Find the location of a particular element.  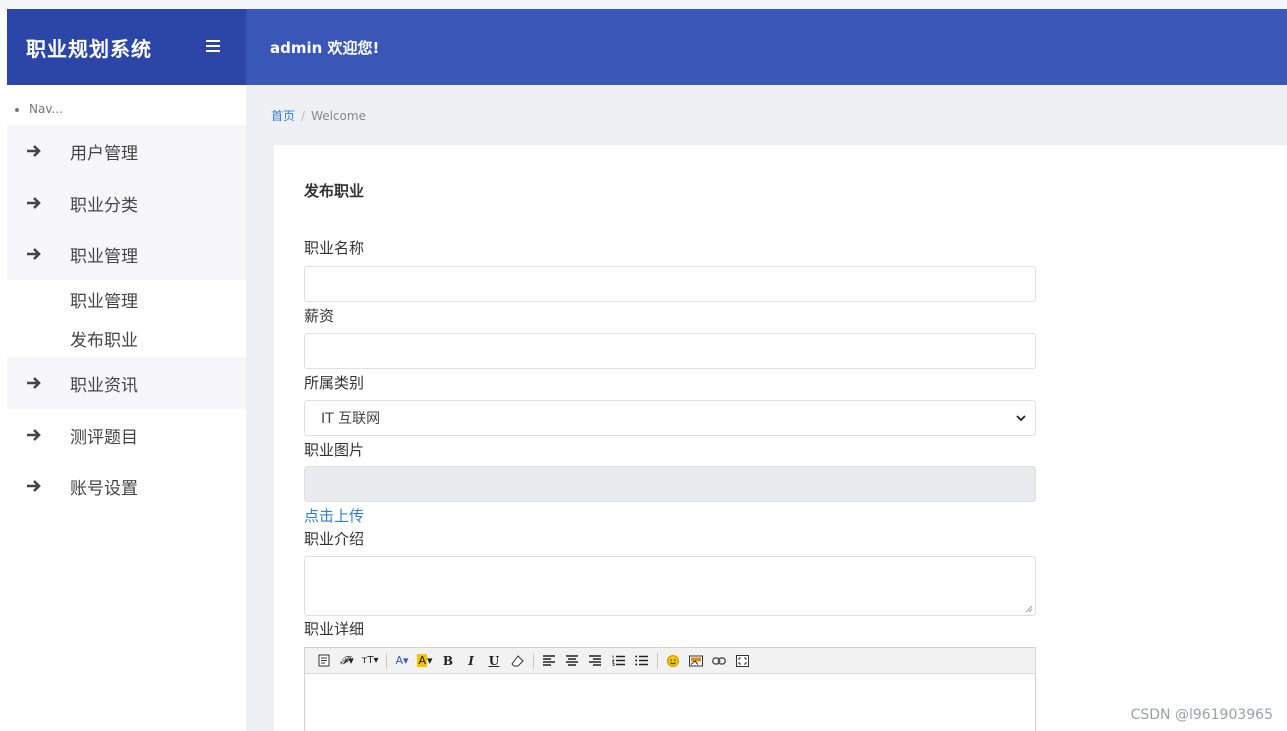

category-label: 所属类别 is located at coordinates (334, 383).